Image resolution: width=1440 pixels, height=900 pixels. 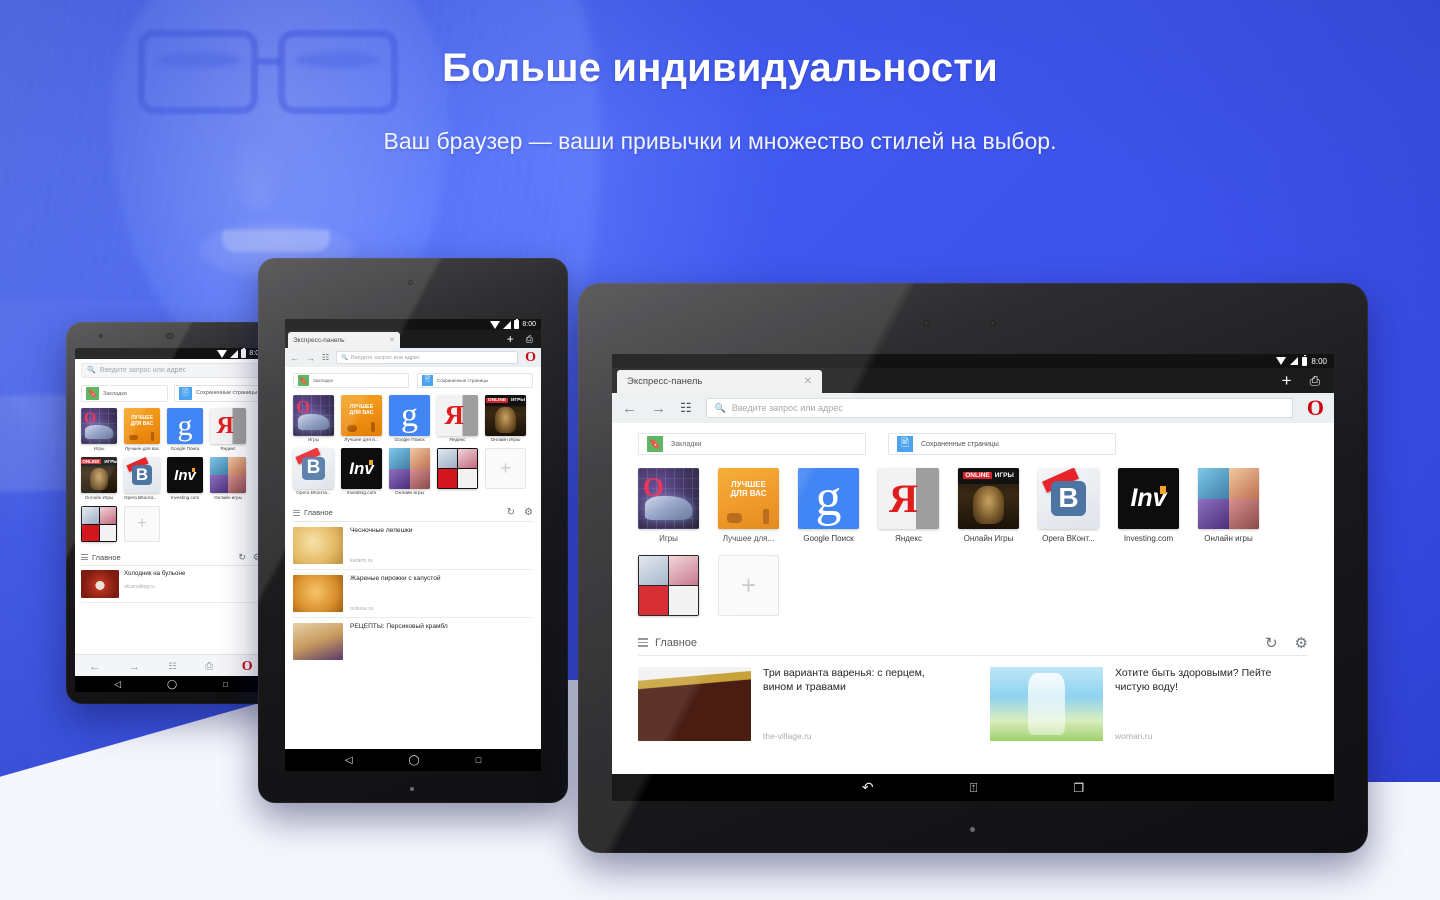 What do you see at coordinates (171, 584) in the screenshot?
I see `feed-card: Холодник на бульоне vkusnyblog.ru` at bounding box center [171, 584].